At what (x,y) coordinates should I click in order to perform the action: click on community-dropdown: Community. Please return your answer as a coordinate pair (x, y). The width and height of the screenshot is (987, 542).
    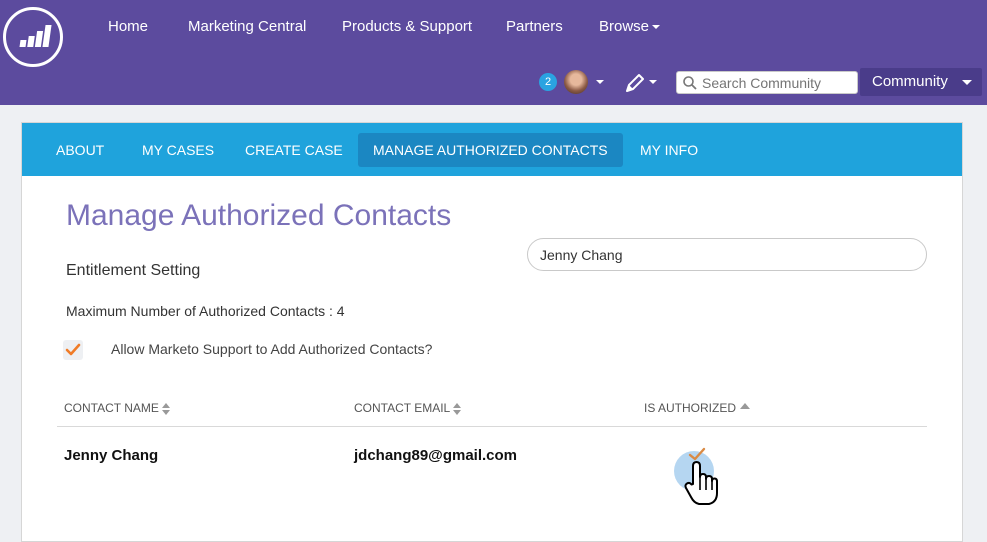
    Looking at the image, I should click on (921, 82).